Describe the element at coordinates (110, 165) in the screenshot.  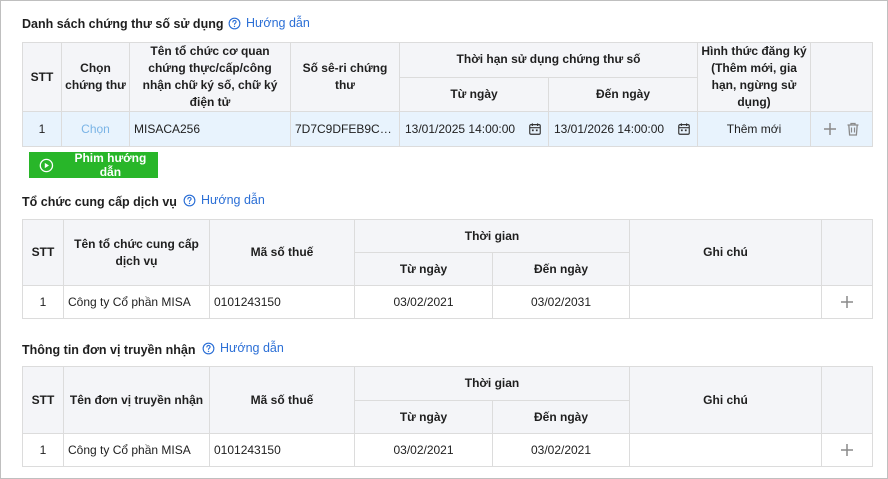
I see `video-guide-label: Phim hướng dẫn` at that location.